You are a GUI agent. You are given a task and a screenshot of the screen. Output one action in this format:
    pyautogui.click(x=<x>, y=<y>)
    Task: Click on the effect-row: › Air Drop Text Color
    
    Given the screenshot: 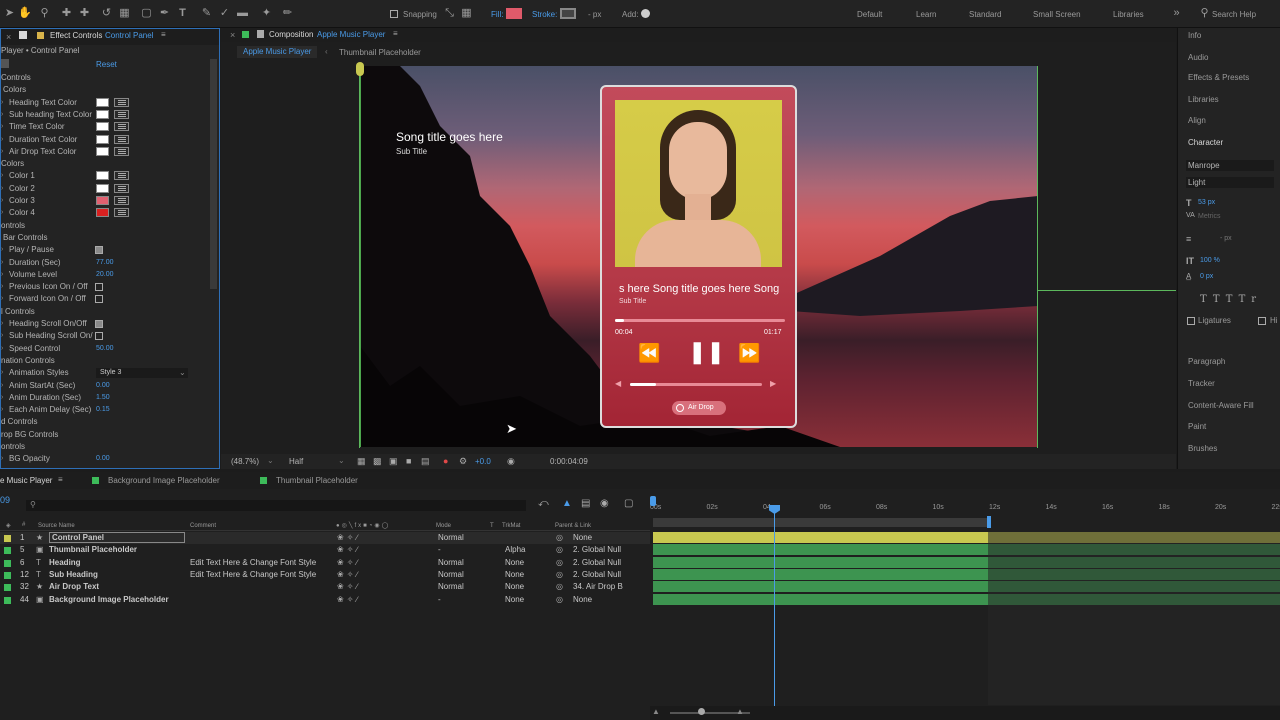 What is the action you would take?
    pyautogui.click(x=105, y=152)
    